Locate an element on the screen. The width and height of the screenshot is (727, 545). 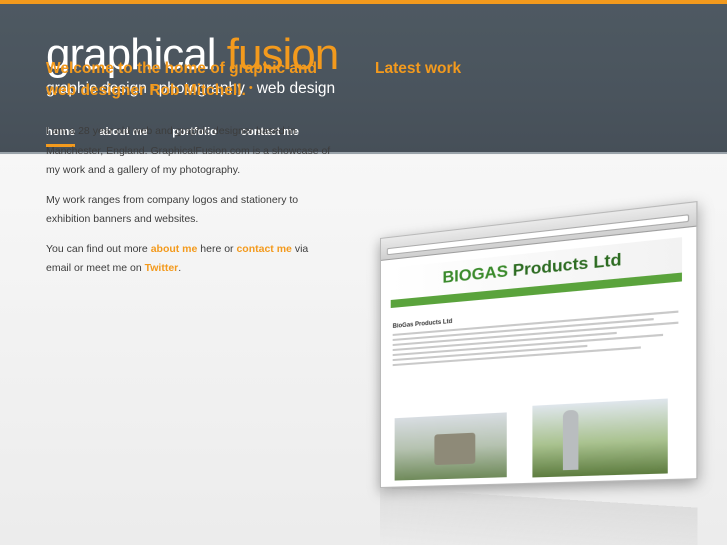
about-me-link: about me is located at coordinates (174, 249).